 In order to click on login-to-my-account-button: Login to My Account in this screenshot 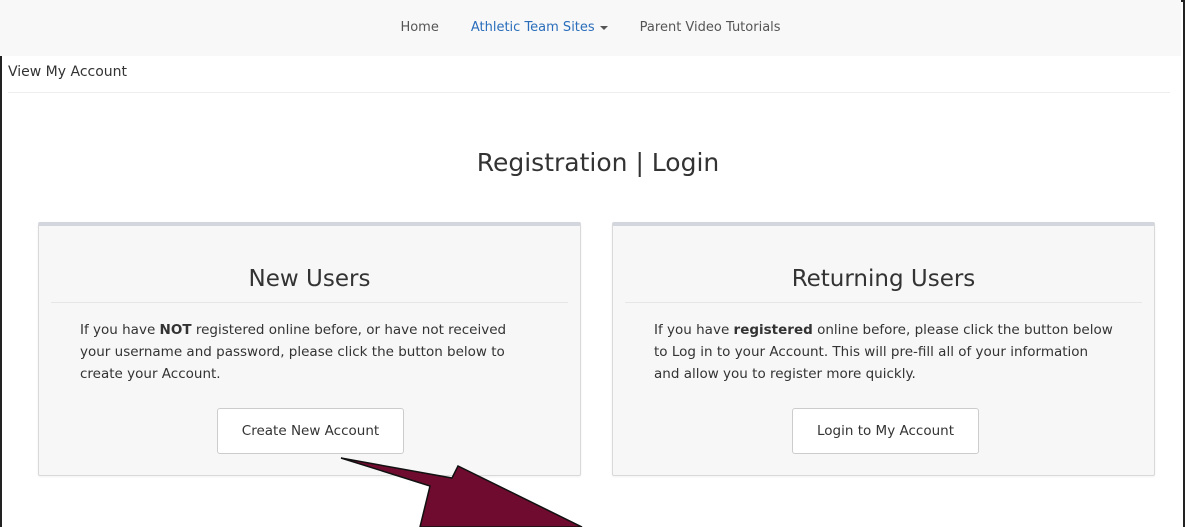, I will do `click(885, 431)`.